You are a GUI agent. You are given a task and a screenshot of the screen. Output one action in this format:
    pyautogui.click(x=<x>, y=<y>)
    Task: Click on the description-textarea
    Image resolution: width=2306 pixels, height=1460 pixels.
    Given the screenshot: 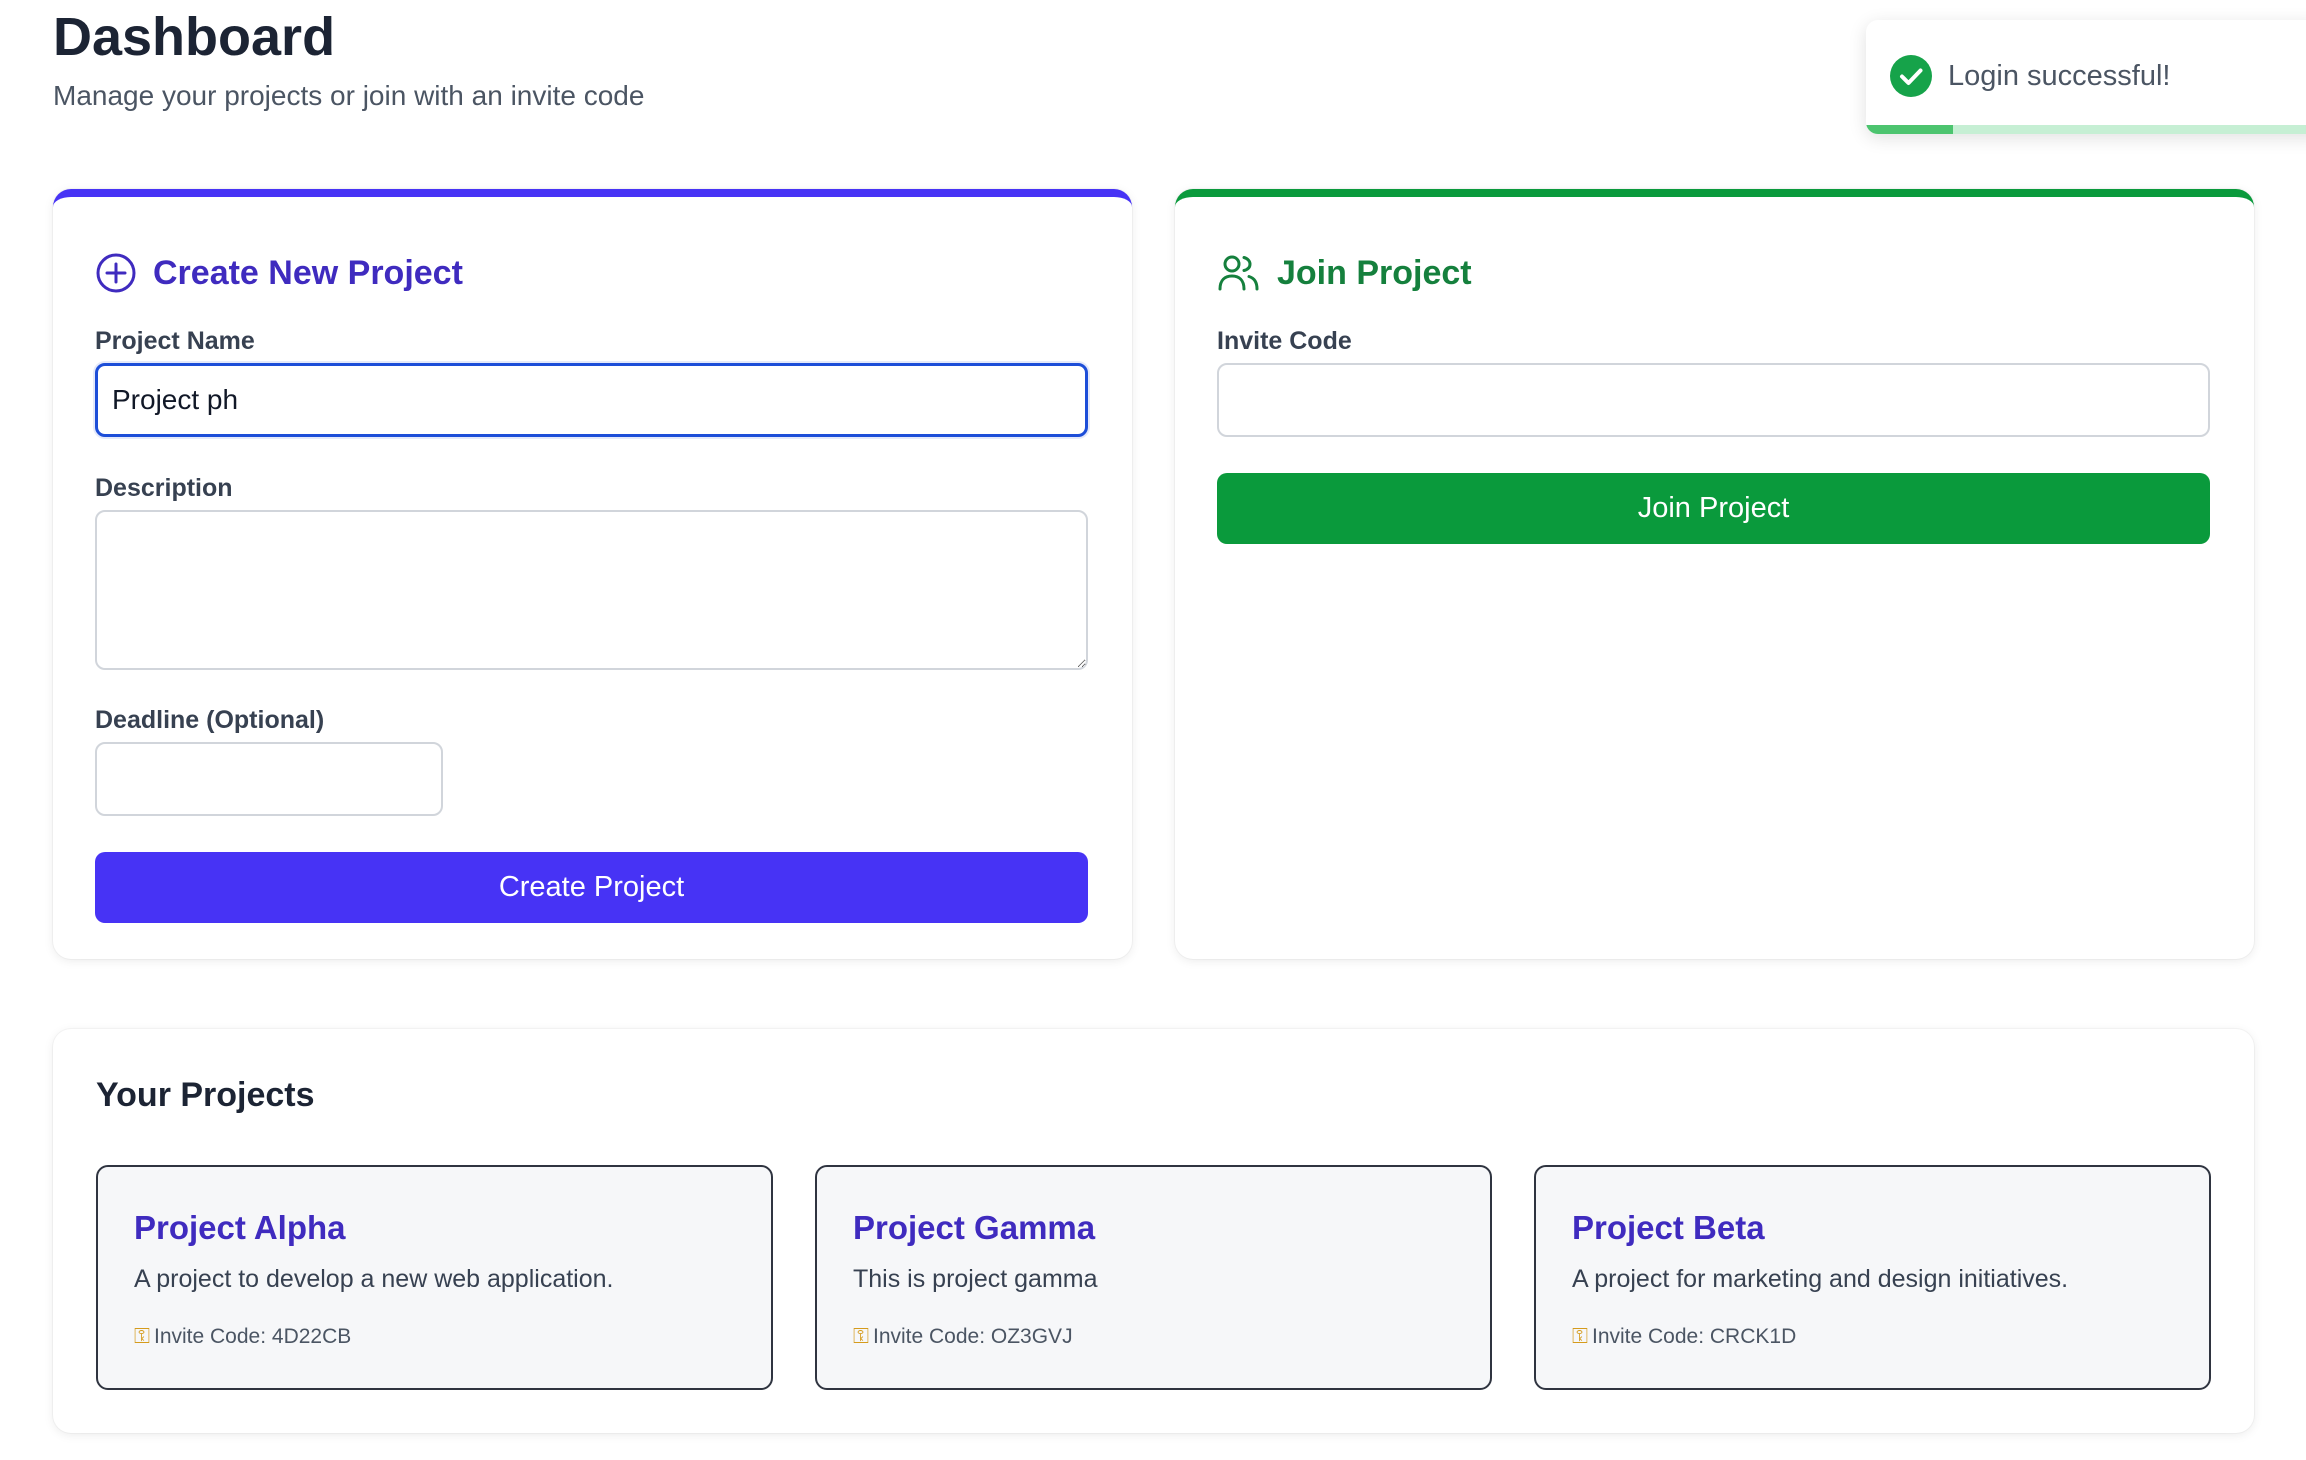 What is the action you would take?
    pyautogui.click(x=591, y=590)
    